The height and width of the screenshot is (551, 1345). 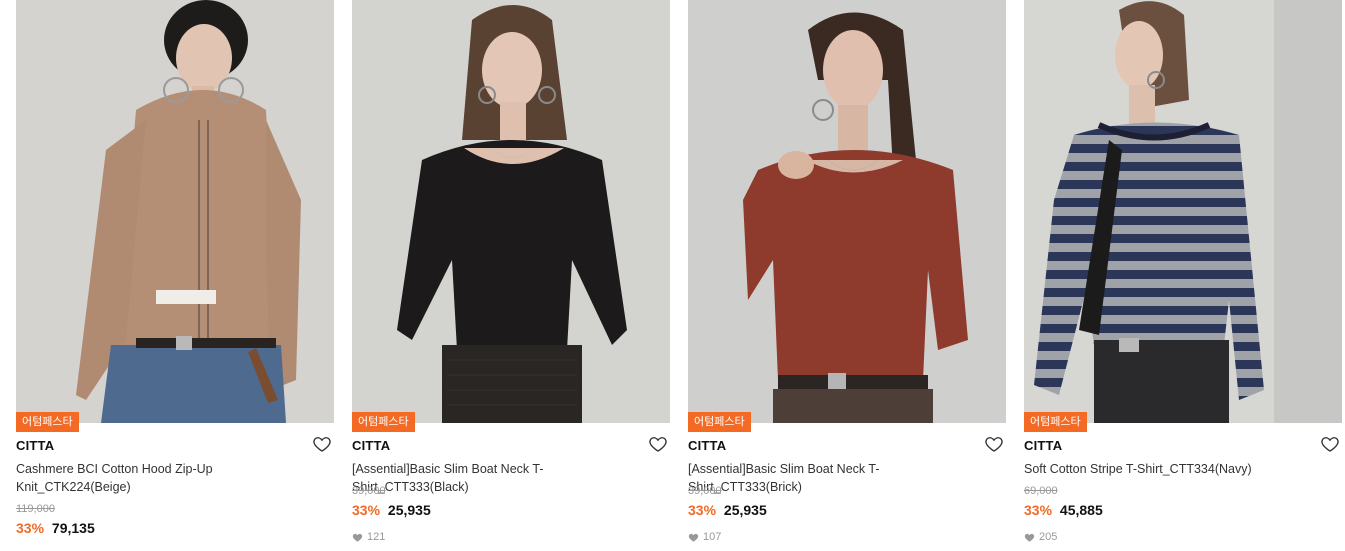 I want to click on price-row: 33% 79,135, so click(x=55, y=528).